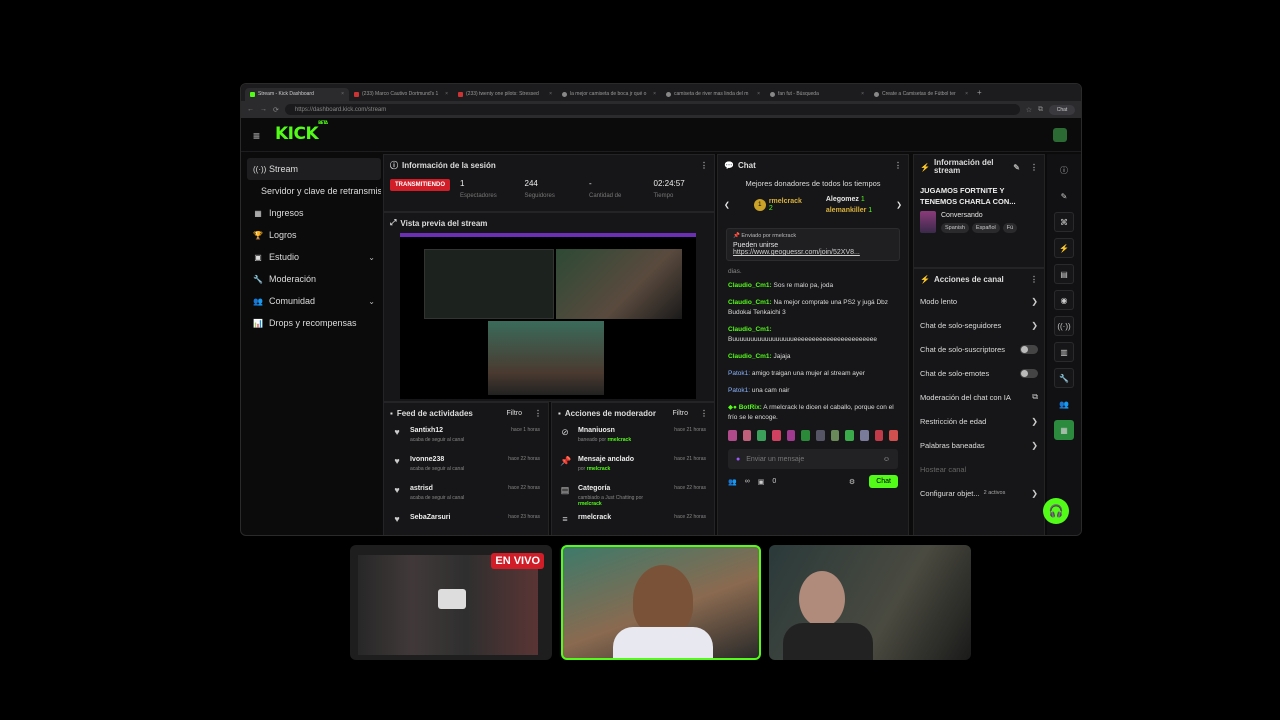  I want to click on users-icon: 👥, so click(1064, 404).